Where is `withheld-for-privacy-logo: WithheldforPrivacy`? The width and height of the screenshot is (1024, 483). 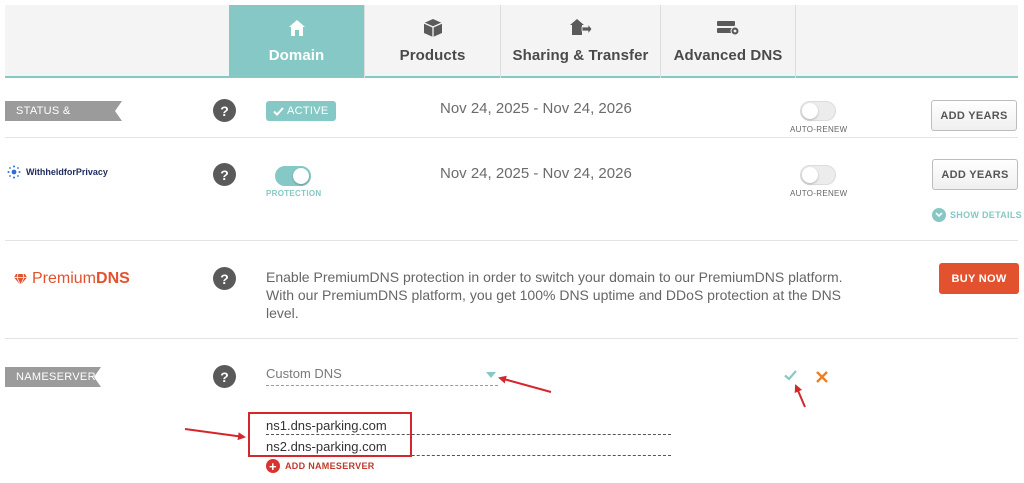
withheld-for-privacy-logo: WithheldforPrivacy is located at coordinates (57, 172).